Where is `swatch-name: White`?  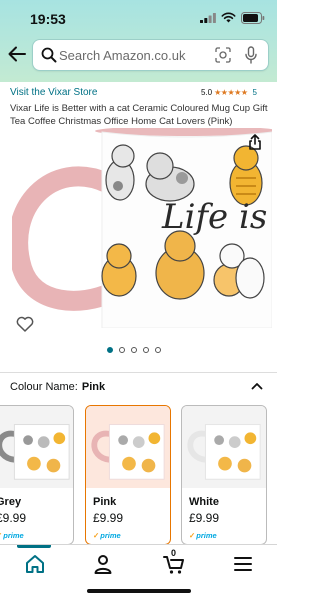
swatch-name: White is located at coordinates (204, 502).